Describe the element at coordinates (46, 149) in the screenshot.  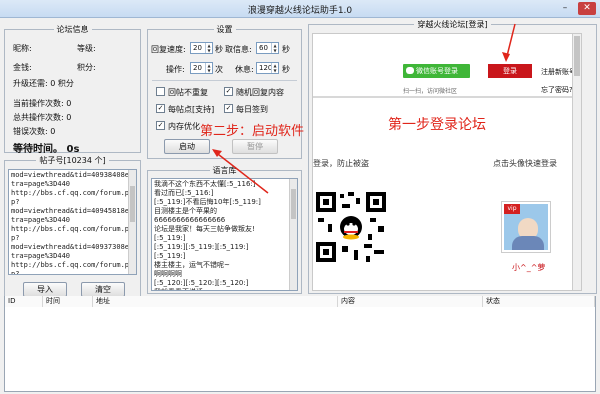
I see `wait-time-text: 等待时间。 0s` at that location.